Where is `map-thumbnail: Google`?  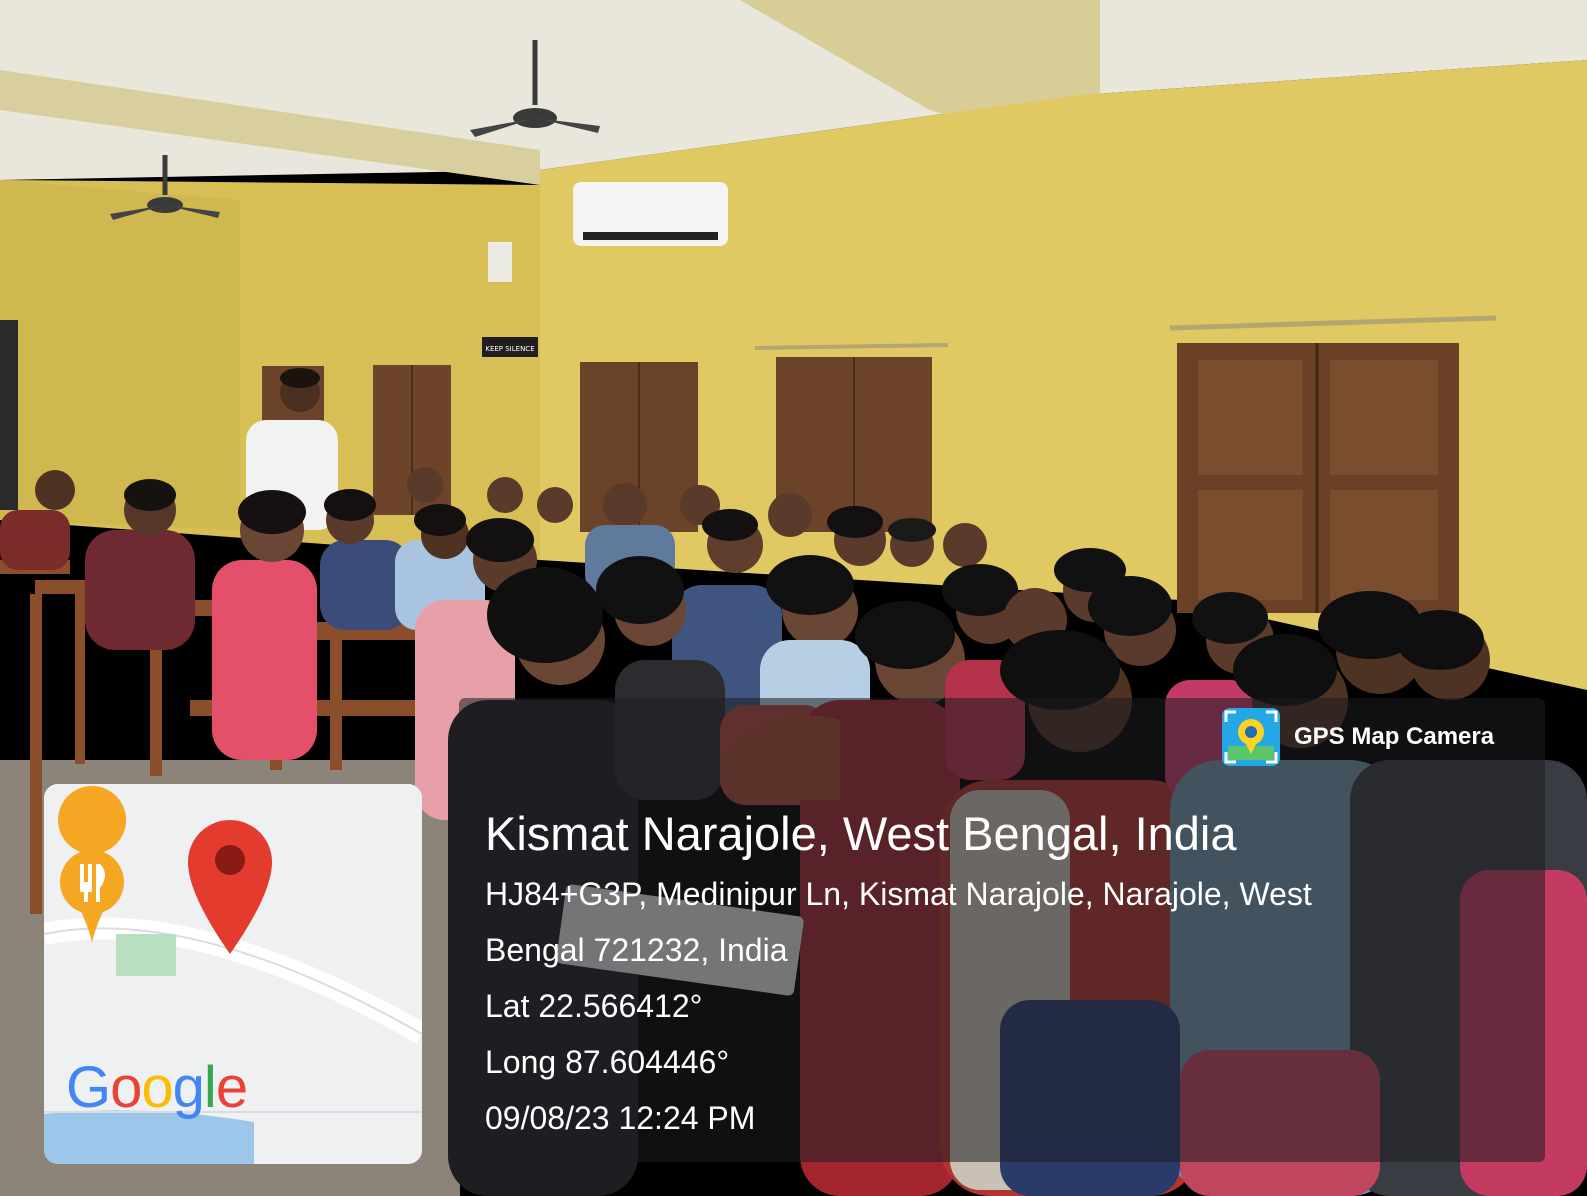 map-thumbnail: Google is located at coordinates (233, 974).